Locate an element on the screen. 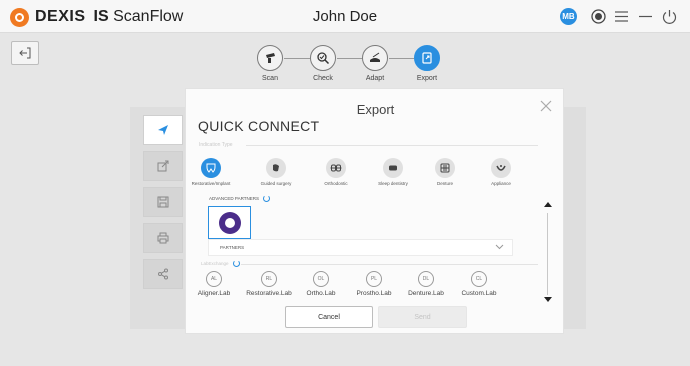 The height and width of the screenshot is (366, 690). denture-icon is located at coordinates (445, 168).